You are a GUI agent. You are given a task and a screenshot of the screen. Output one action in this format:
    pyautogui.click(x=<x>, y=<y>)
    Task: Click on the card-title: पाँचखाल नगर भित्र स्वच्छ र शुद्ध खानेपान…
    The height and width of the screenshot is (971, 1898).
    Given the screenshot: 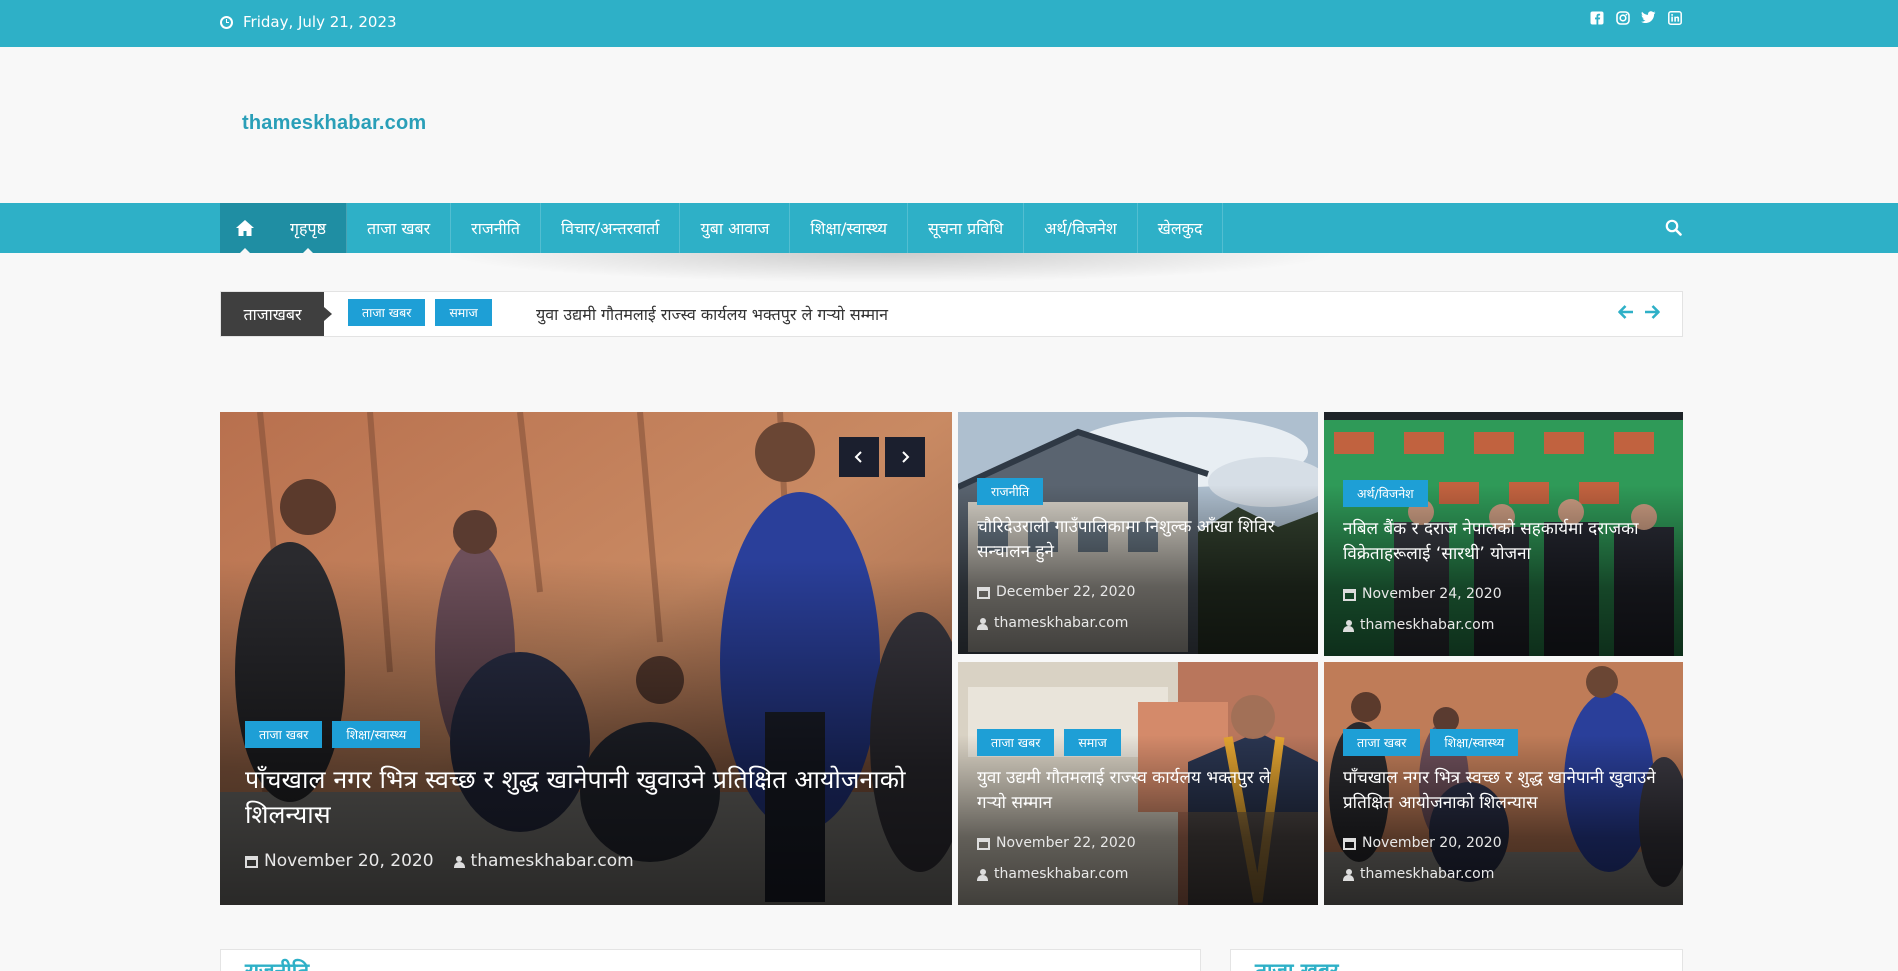 What is the action you would take?
    pyautogui.click(x=1503, y=791)
    